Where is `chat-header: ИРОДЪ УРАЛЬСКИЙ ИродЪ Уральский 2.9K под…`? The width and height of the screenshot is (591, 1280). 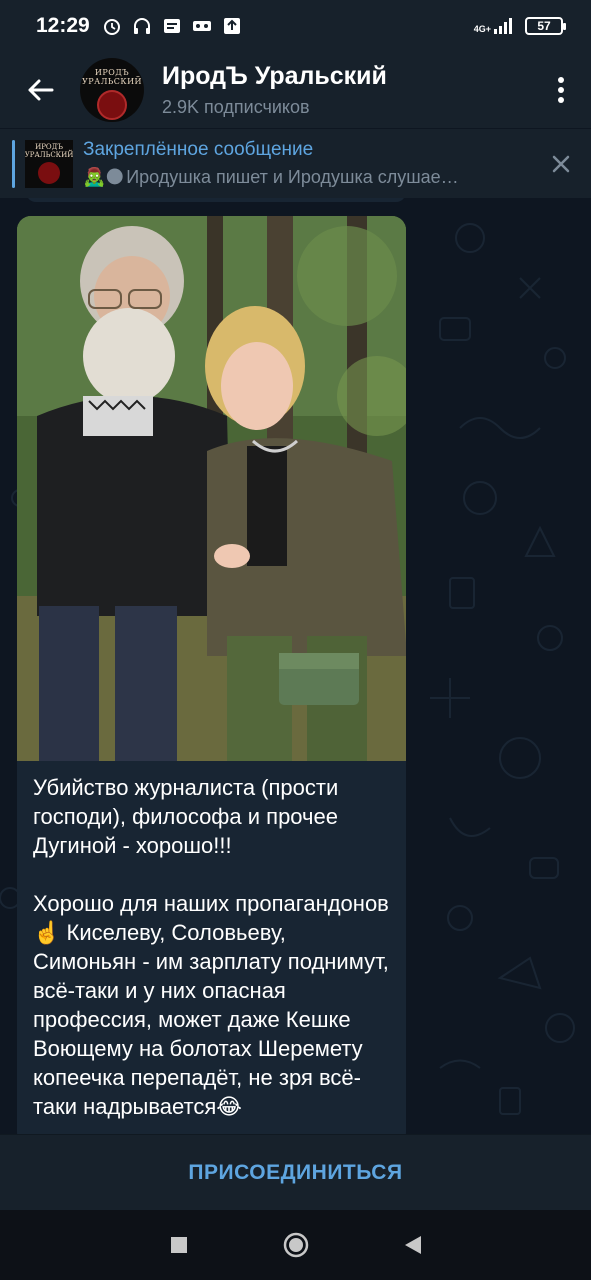
chat-header: ИРОДЪ УРАЛЬСКИЙ ИродЪ Уральский 2.9K под… is located at coordinates (295, 90).